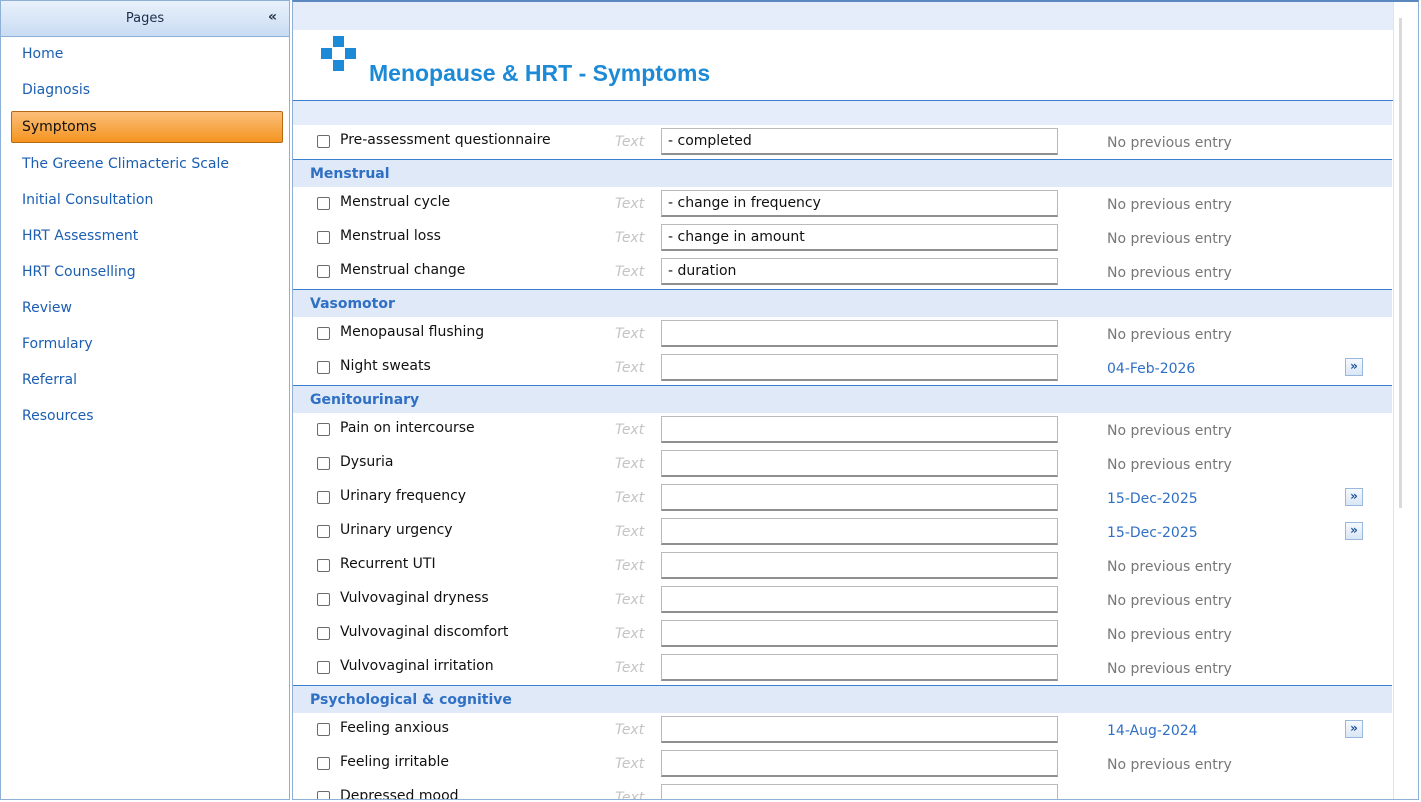  Describe the element at coordinates (842, 173) in the screenshot. I see `section-header: Menstrual` at that location.